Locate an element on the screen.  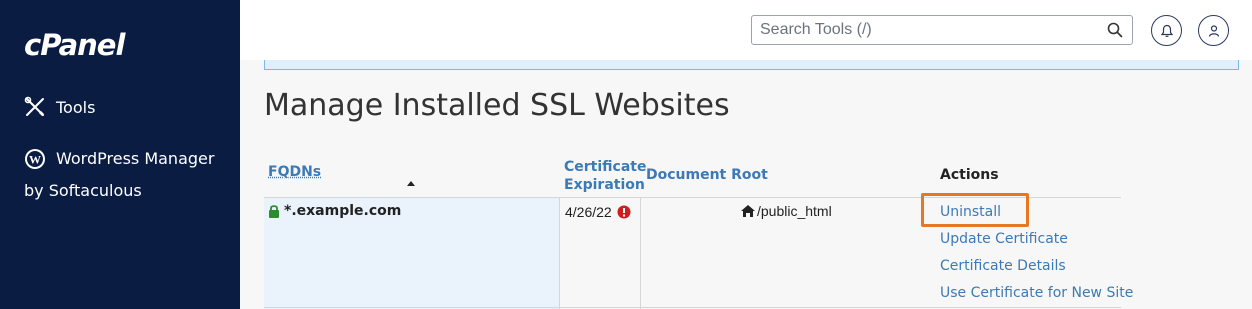
certificate-details-link: Certificate Details is located at coordinates (1003, 266).